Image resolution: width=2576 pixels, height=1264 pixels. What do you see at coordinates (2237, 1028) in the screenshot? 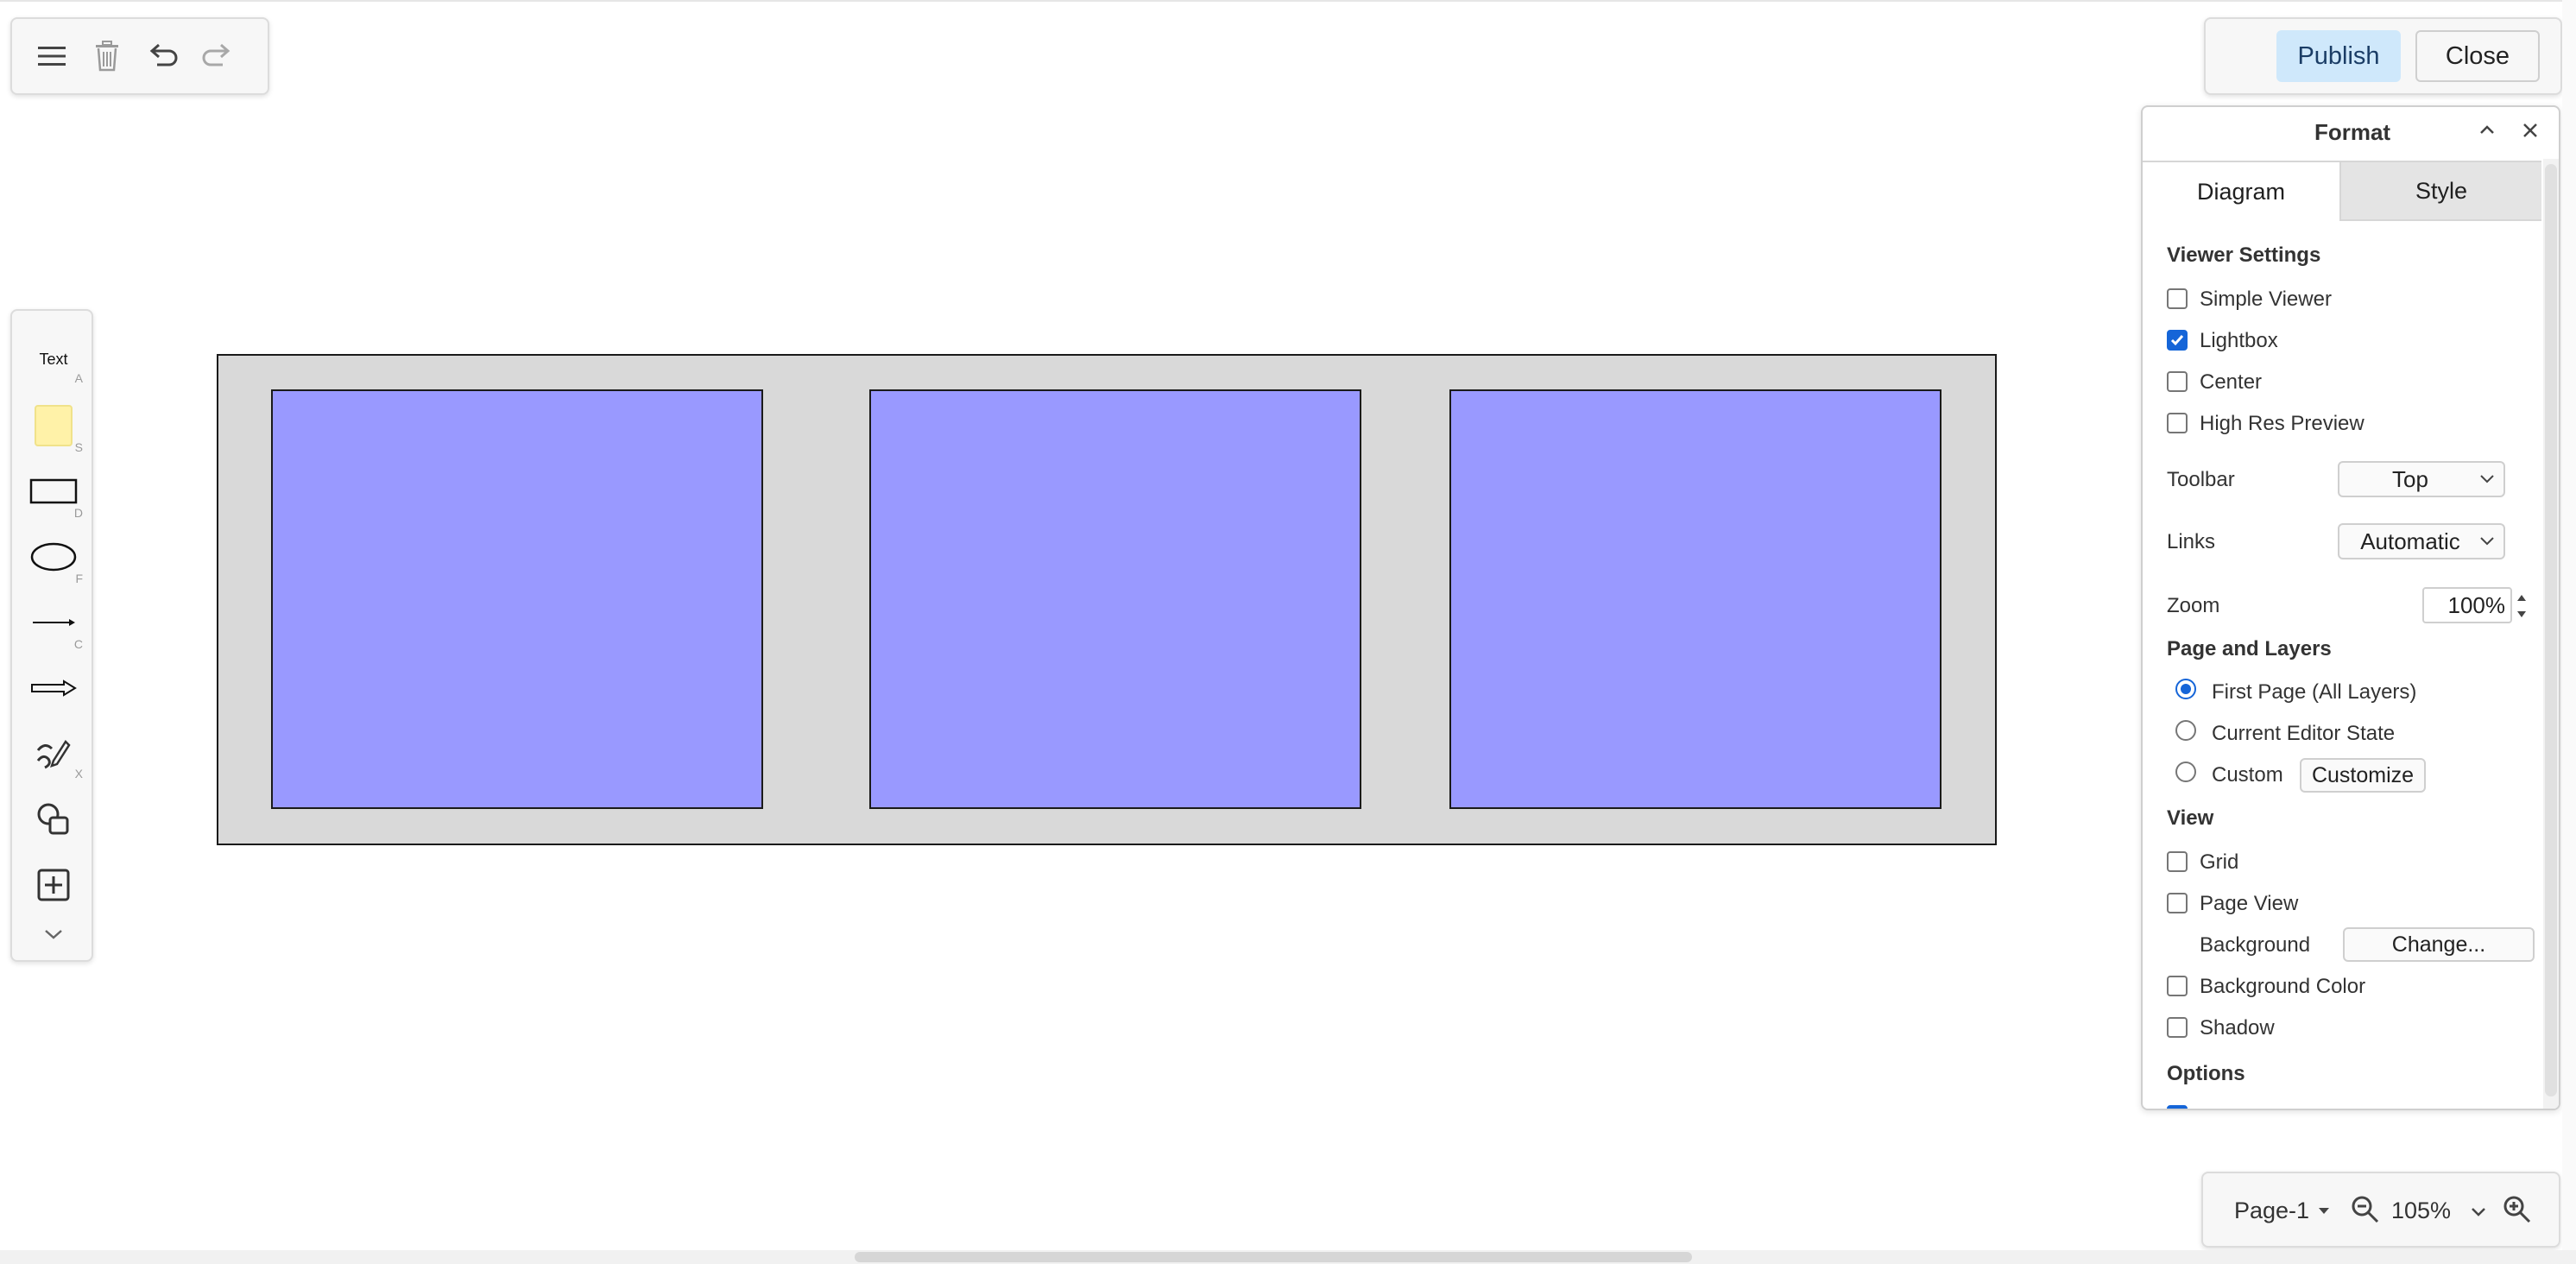
I see `shadow-label: Shadow` at bounding box center [2237, 1028].